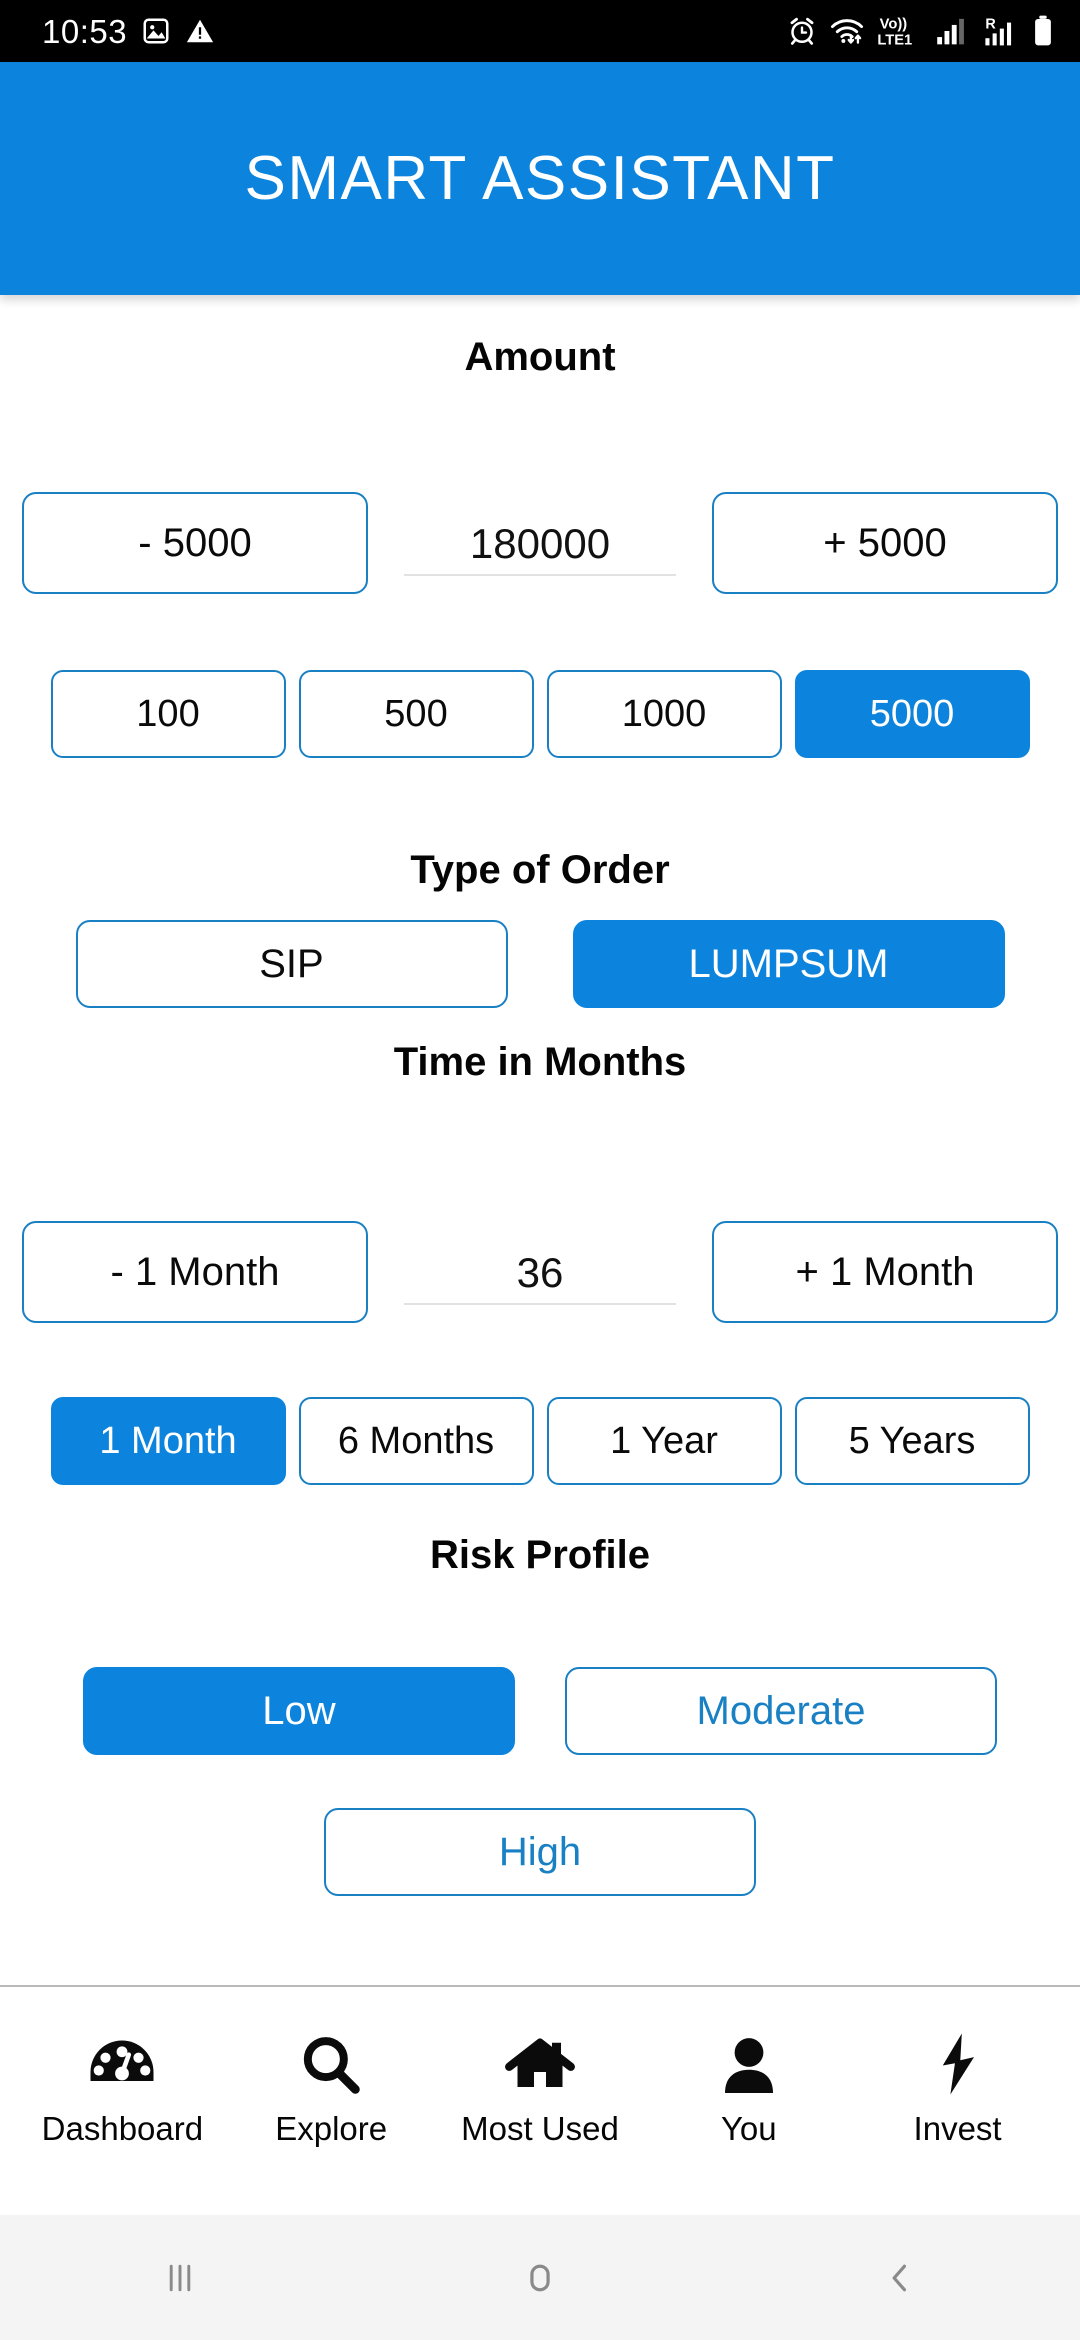  I want to click on amount-stepper: - 5000 180000 + 5000, so click(540, 543).